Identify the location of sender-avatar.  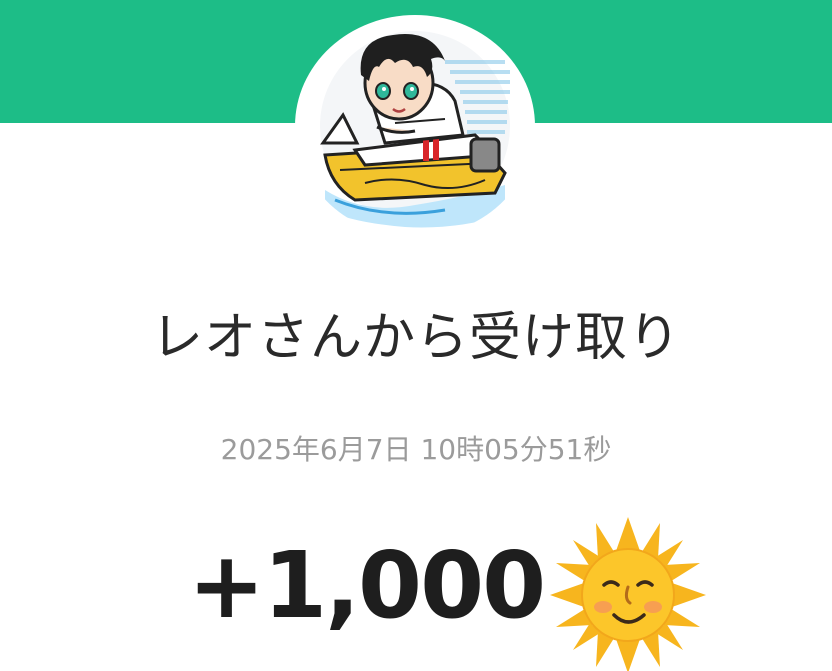
(415, 126).